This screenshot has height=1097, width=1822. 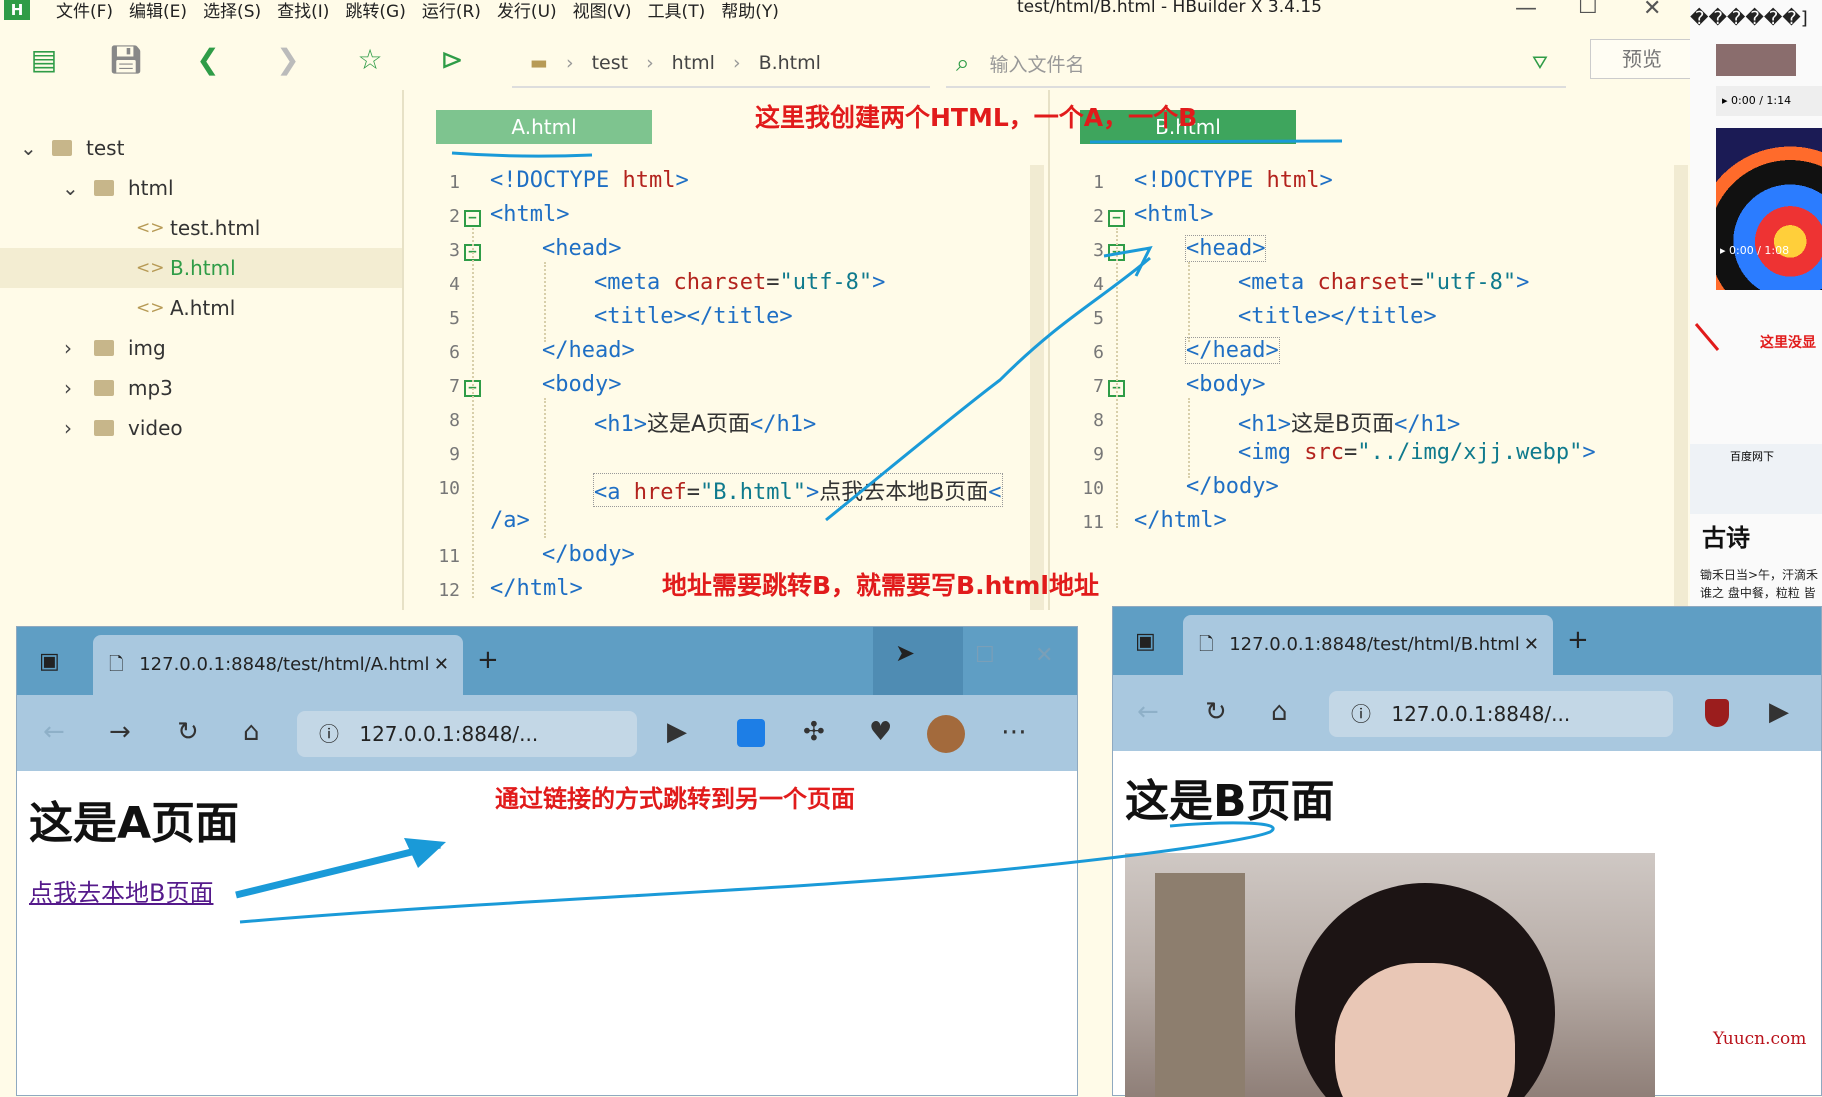 What do you see at coordinates (370, 60) in the screenshot?
I see `star-icon: ☆` at bounding box center [370, 60].